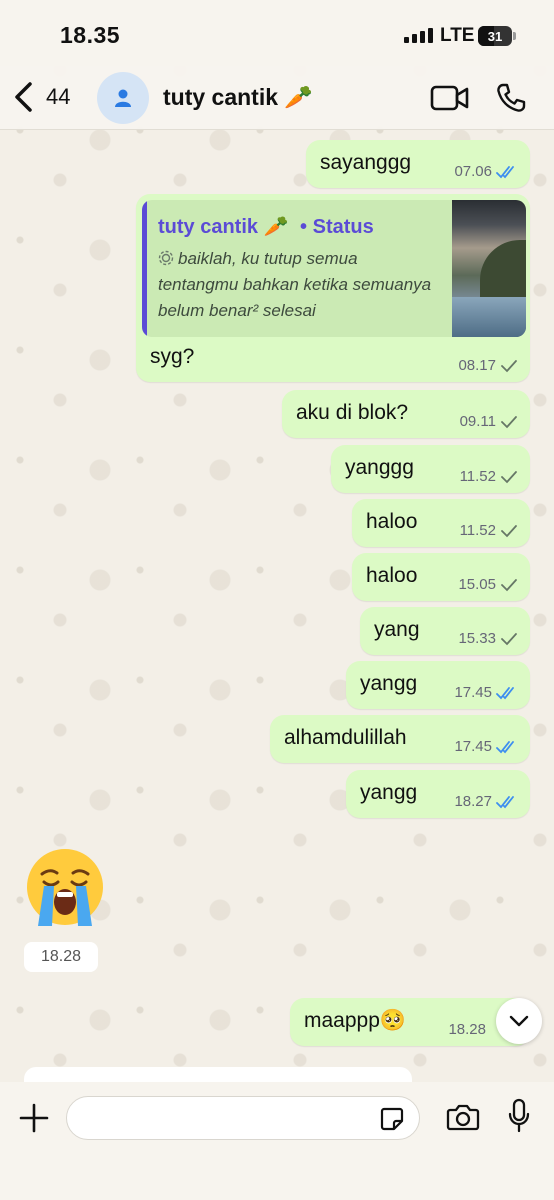  Describe the element at coordinates (392, 1119) in the screenshot. I see `sticker-icon` at that location.